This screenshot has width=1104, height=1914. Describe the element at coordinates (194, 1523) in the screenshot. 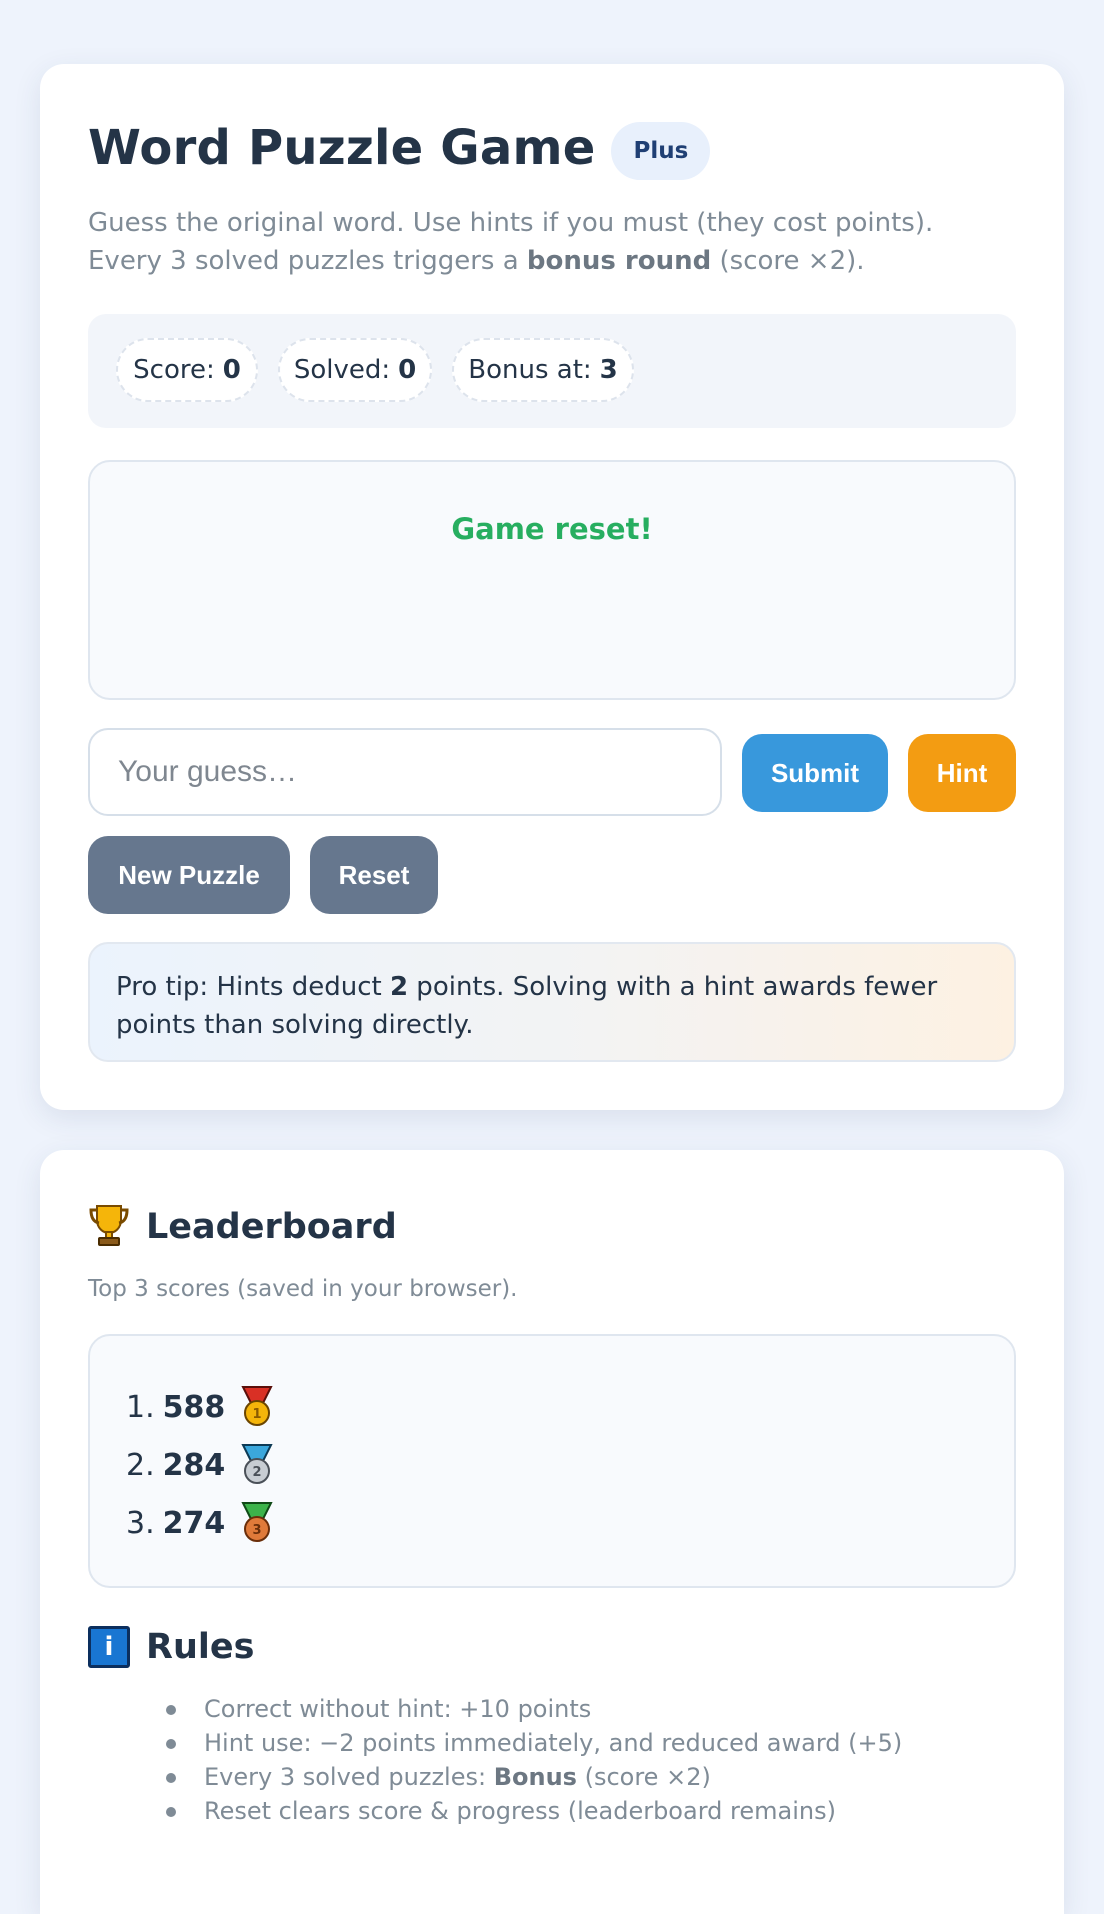

I see `score-value: 274` at that location.